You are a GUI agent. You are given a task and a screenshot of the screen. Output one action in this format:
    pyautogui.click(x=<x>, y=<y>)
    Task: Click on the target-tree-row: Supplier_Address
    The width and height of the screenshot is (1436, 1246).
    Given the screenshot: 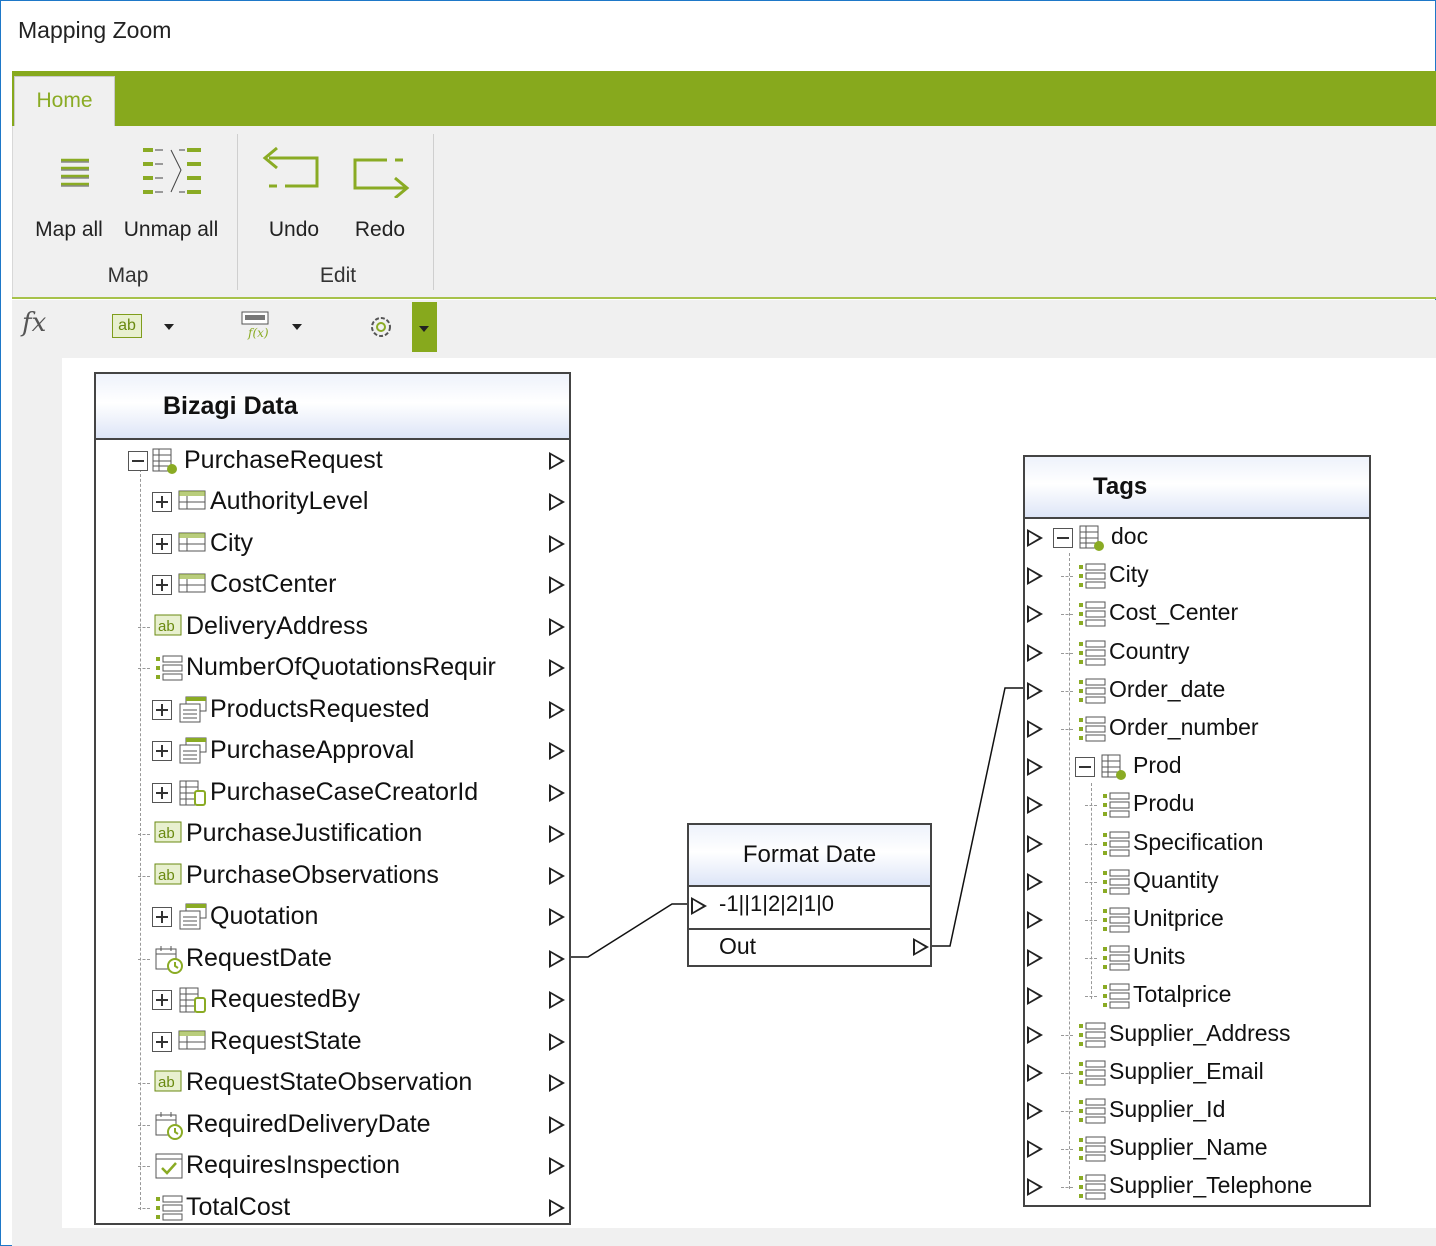 What is the action you would take?
    pyautogui.click(x=1197, y=1035)
    